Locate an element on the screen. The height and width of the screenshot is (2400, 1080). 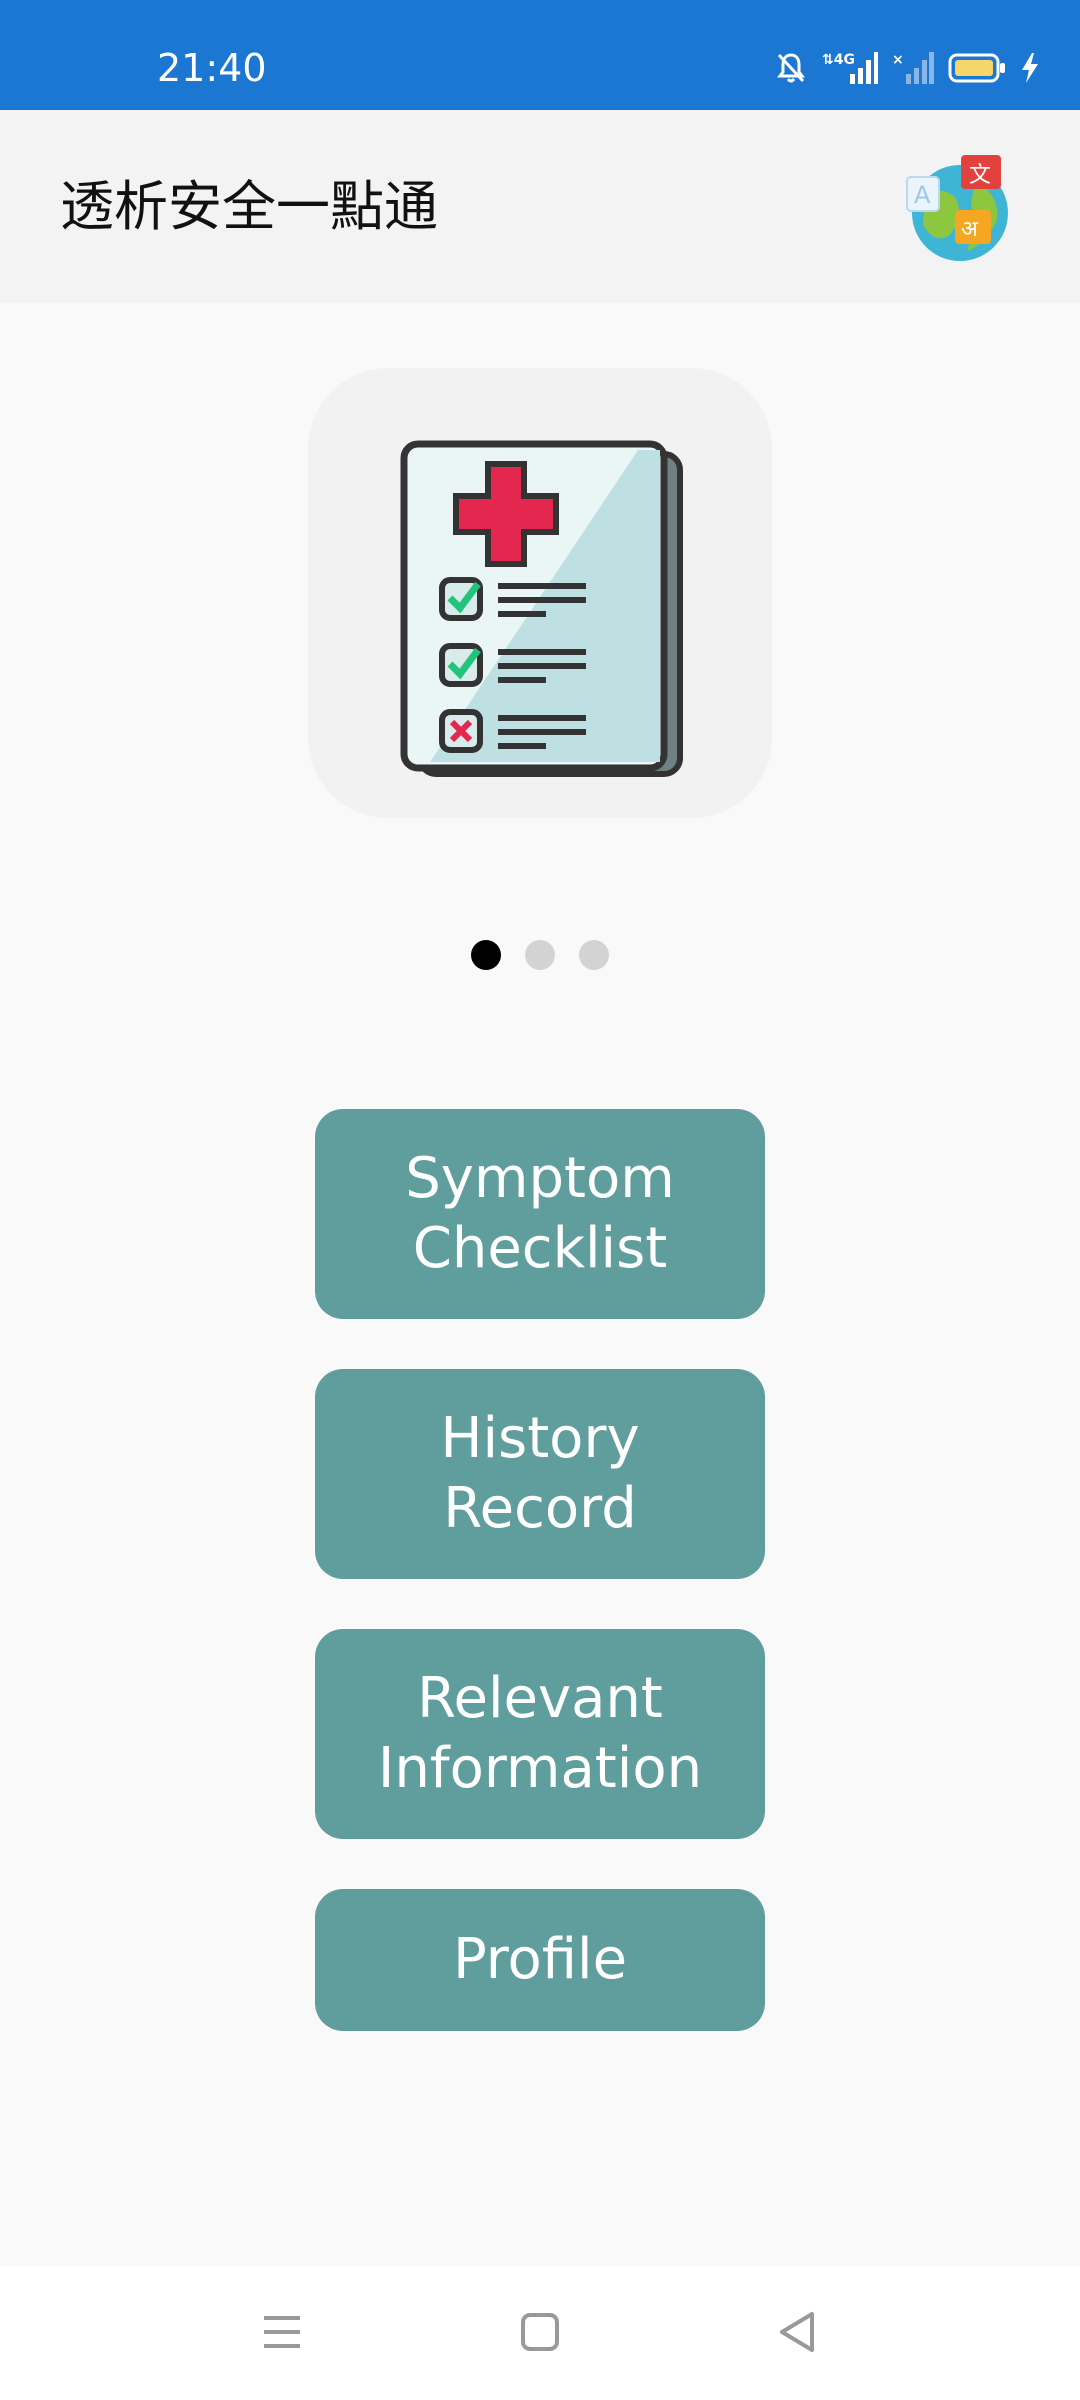
status-icons: ⇅4G × is located at coordinates (908, 68).